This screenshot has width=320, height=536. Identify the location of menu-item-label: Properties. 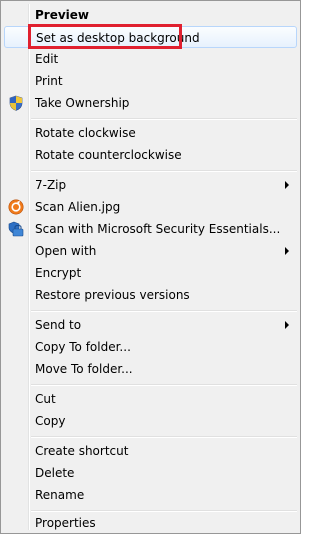
(65, 523).